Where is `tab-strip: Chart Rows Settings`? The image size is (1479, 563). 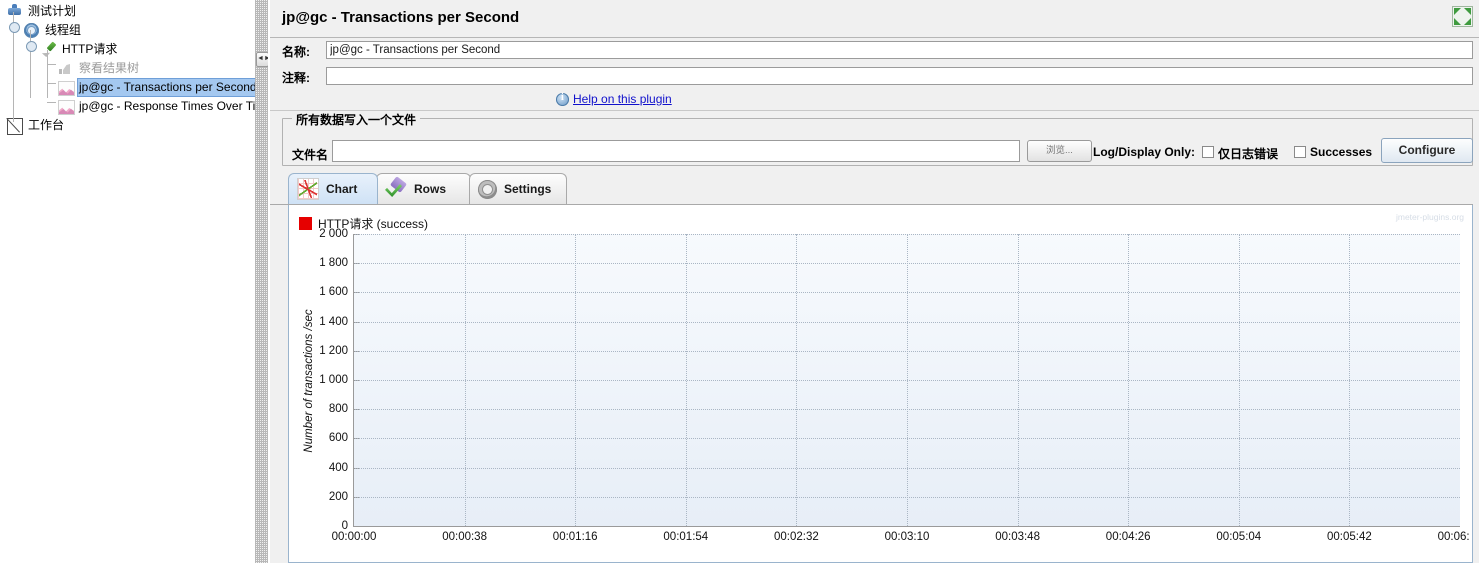 tab-strip: Chart Rows Settings is located at coordinates (883, 189).